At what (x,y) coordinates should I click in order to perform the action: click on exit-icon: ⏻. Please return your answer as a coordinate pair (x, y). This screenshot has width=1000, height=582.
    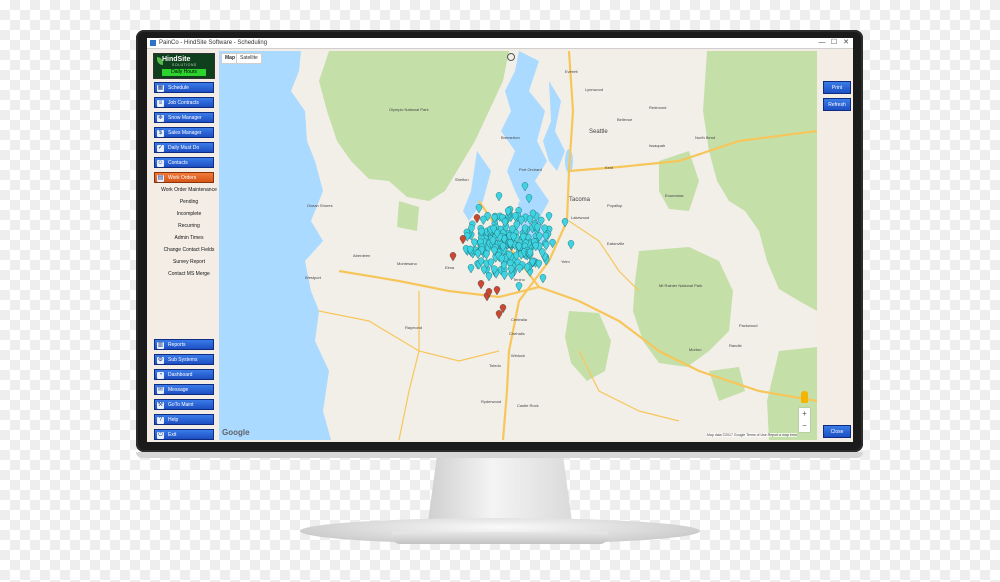
    Looking at the image, I should click on (160, 435).